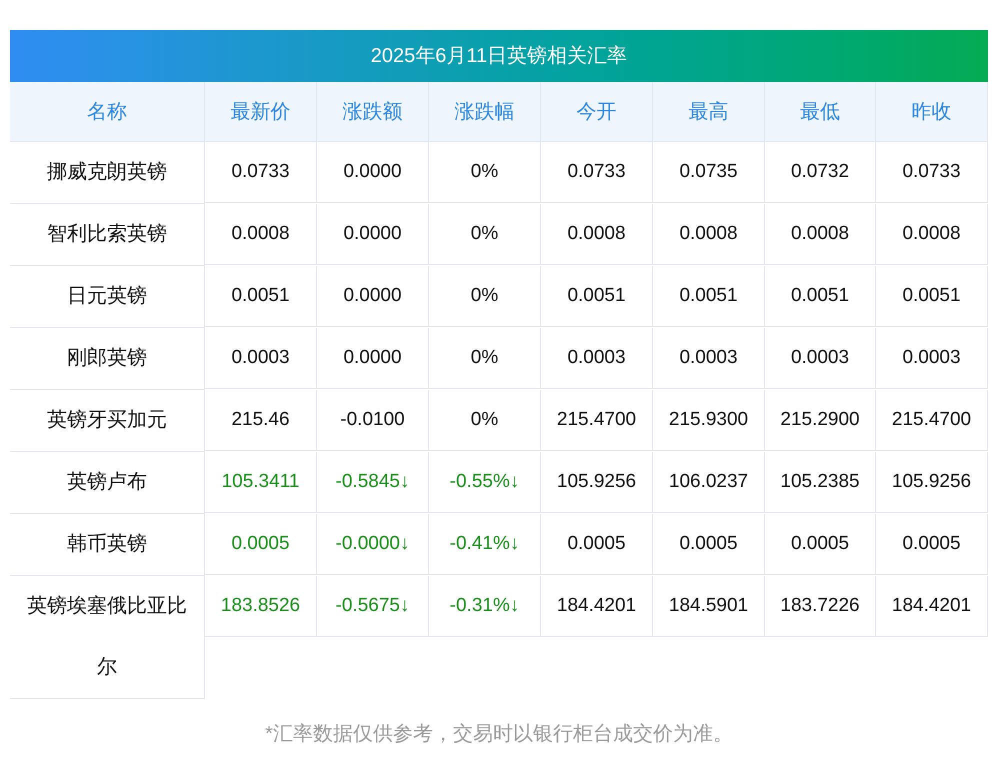  I want to click on table-cell: -0.0000↓, so click(373, 544).